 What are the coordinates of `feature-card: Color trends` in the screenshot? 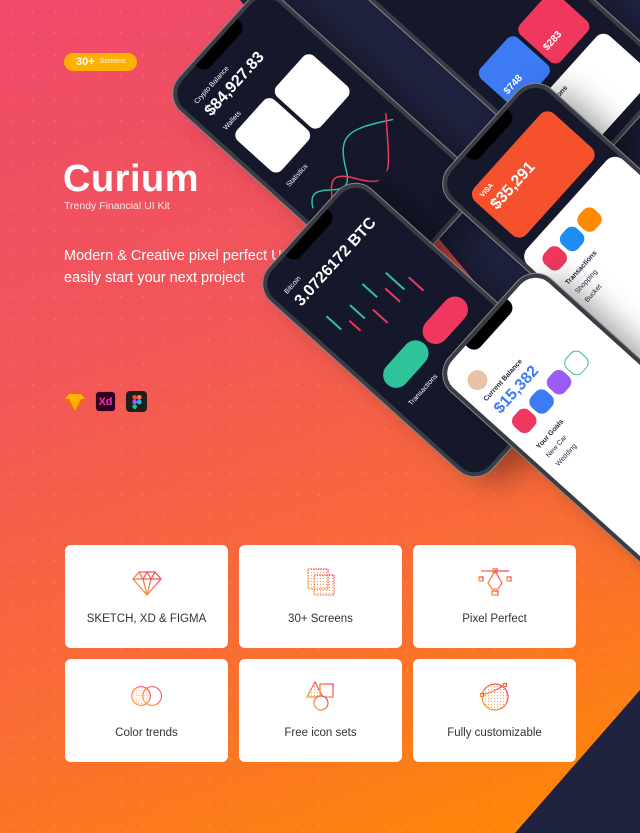 It's located at (146, 710).